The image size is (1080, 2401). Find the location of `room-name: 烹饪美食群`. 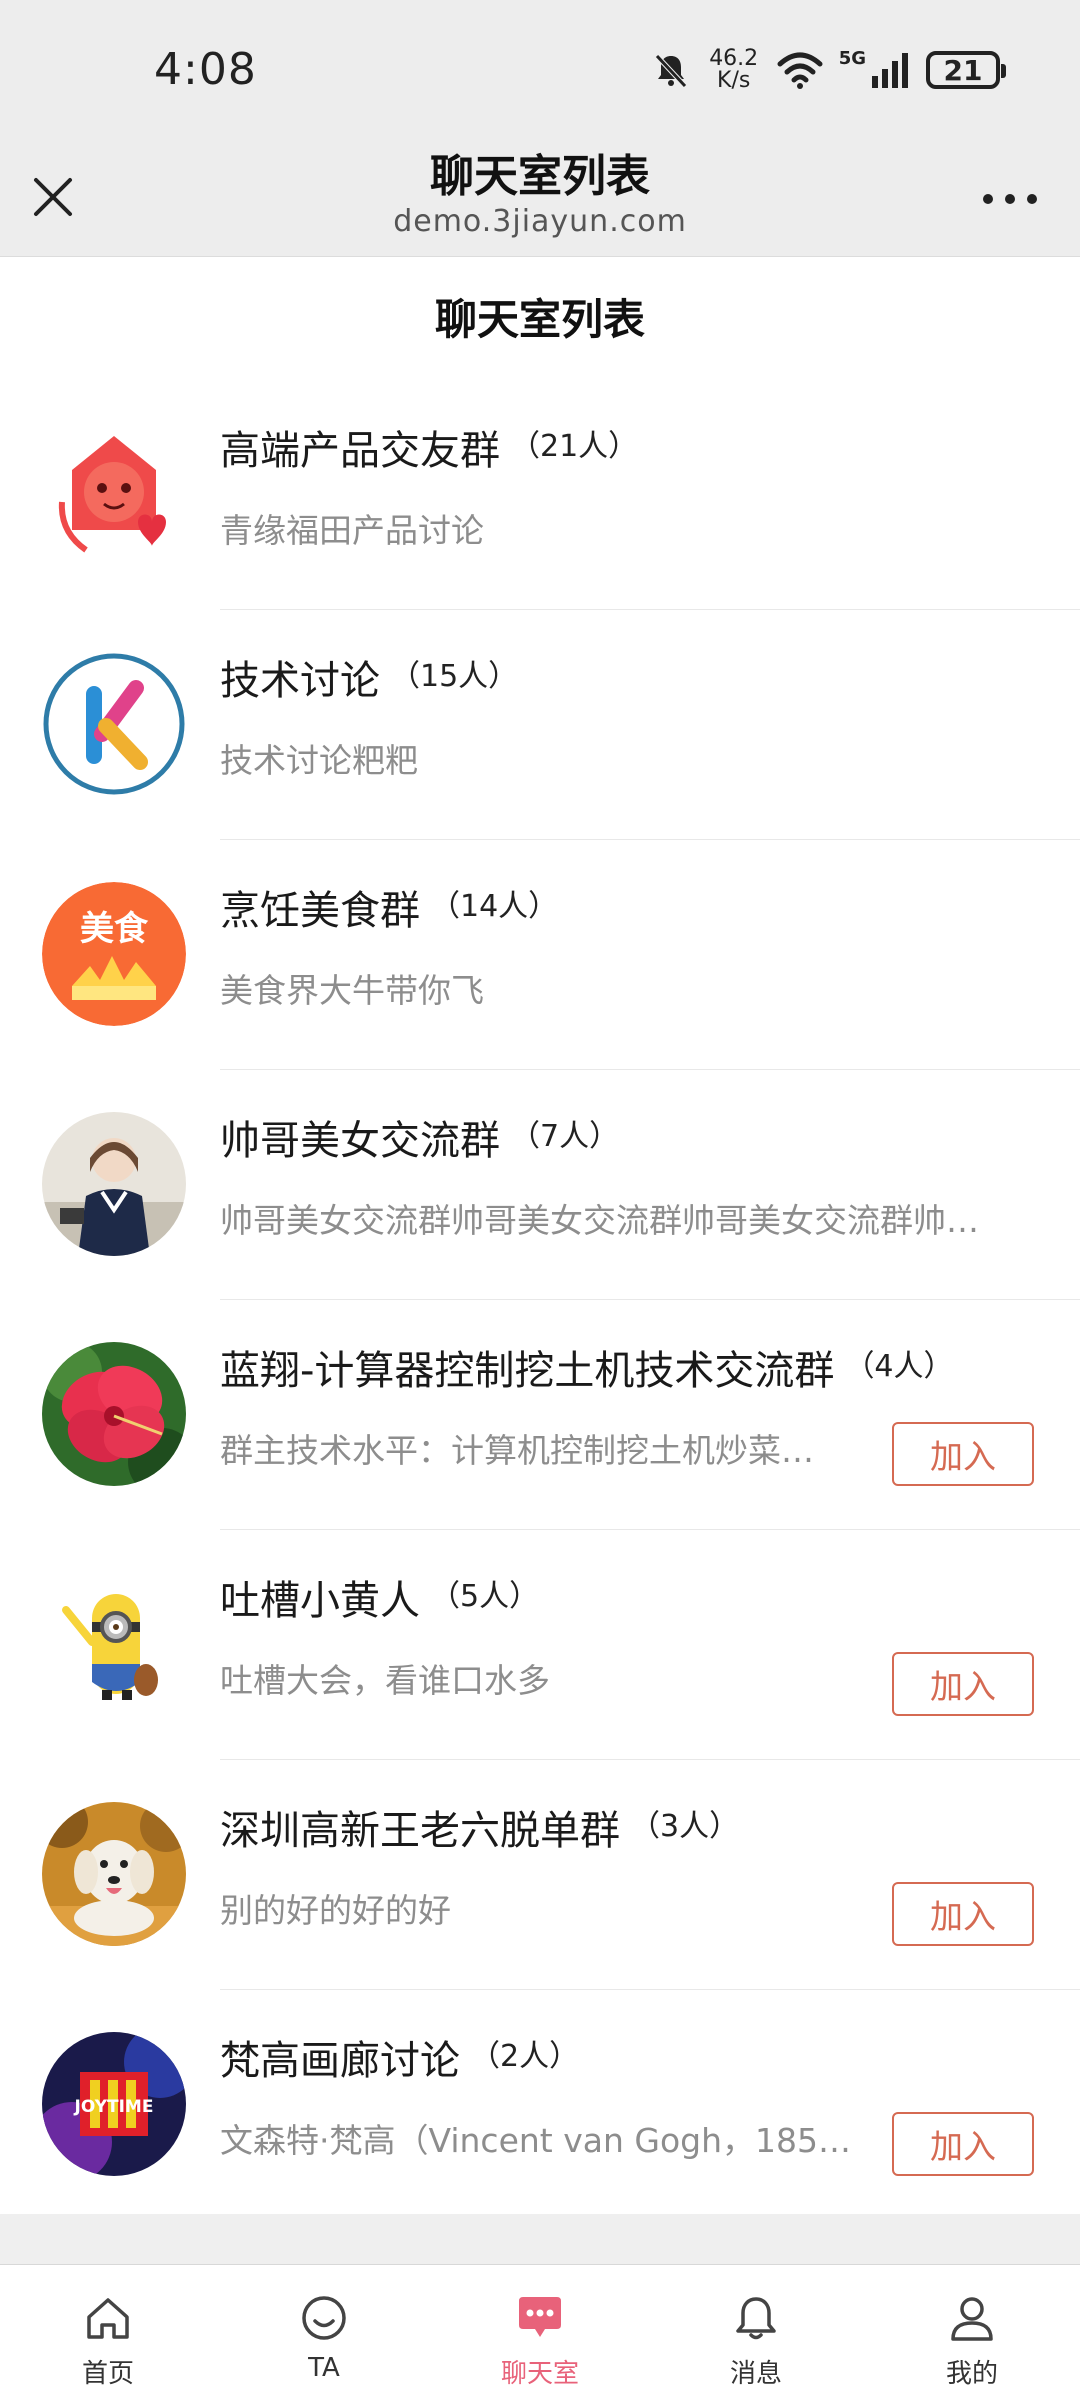

room-name: 烹饪美食群 is located at coordinates (320, 911).